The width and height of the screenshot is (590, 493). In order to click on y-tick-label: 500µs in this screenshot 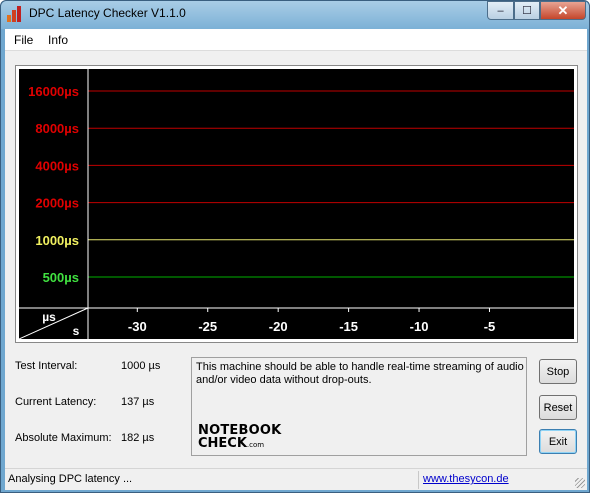, I will do `click(61, 277)`.